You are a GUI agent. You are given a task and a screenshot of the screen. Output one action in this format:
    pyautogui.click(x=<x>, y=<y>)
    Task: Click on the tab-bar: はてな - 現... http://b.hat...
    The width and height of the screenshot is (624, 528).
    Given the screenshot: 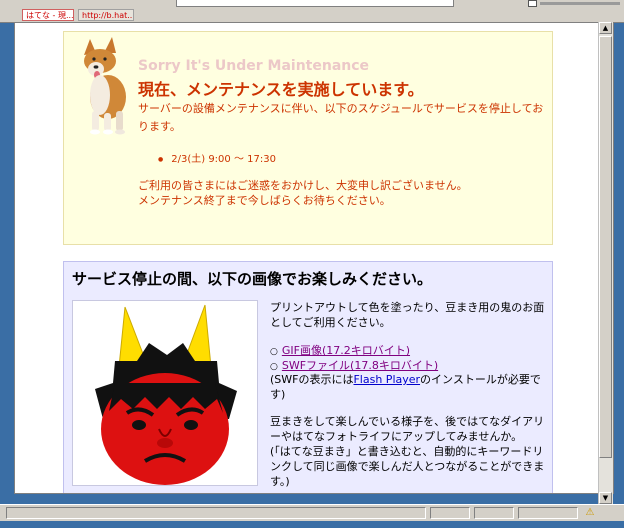 What is the action you would take?
    pyautogui.click(x=312, y=15)
    